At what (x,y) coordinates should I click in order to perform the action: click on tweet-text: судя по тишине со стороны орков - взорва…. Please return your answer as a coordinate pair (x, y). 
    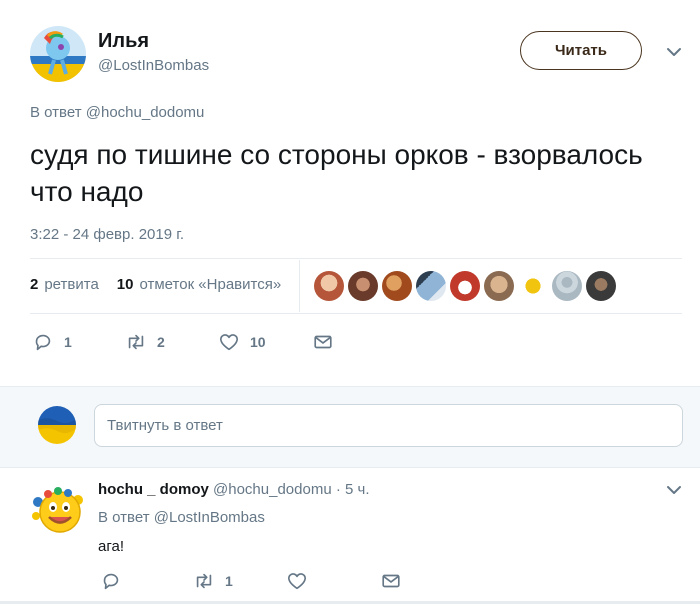
    Looking at the image, I should click on (336, 173).